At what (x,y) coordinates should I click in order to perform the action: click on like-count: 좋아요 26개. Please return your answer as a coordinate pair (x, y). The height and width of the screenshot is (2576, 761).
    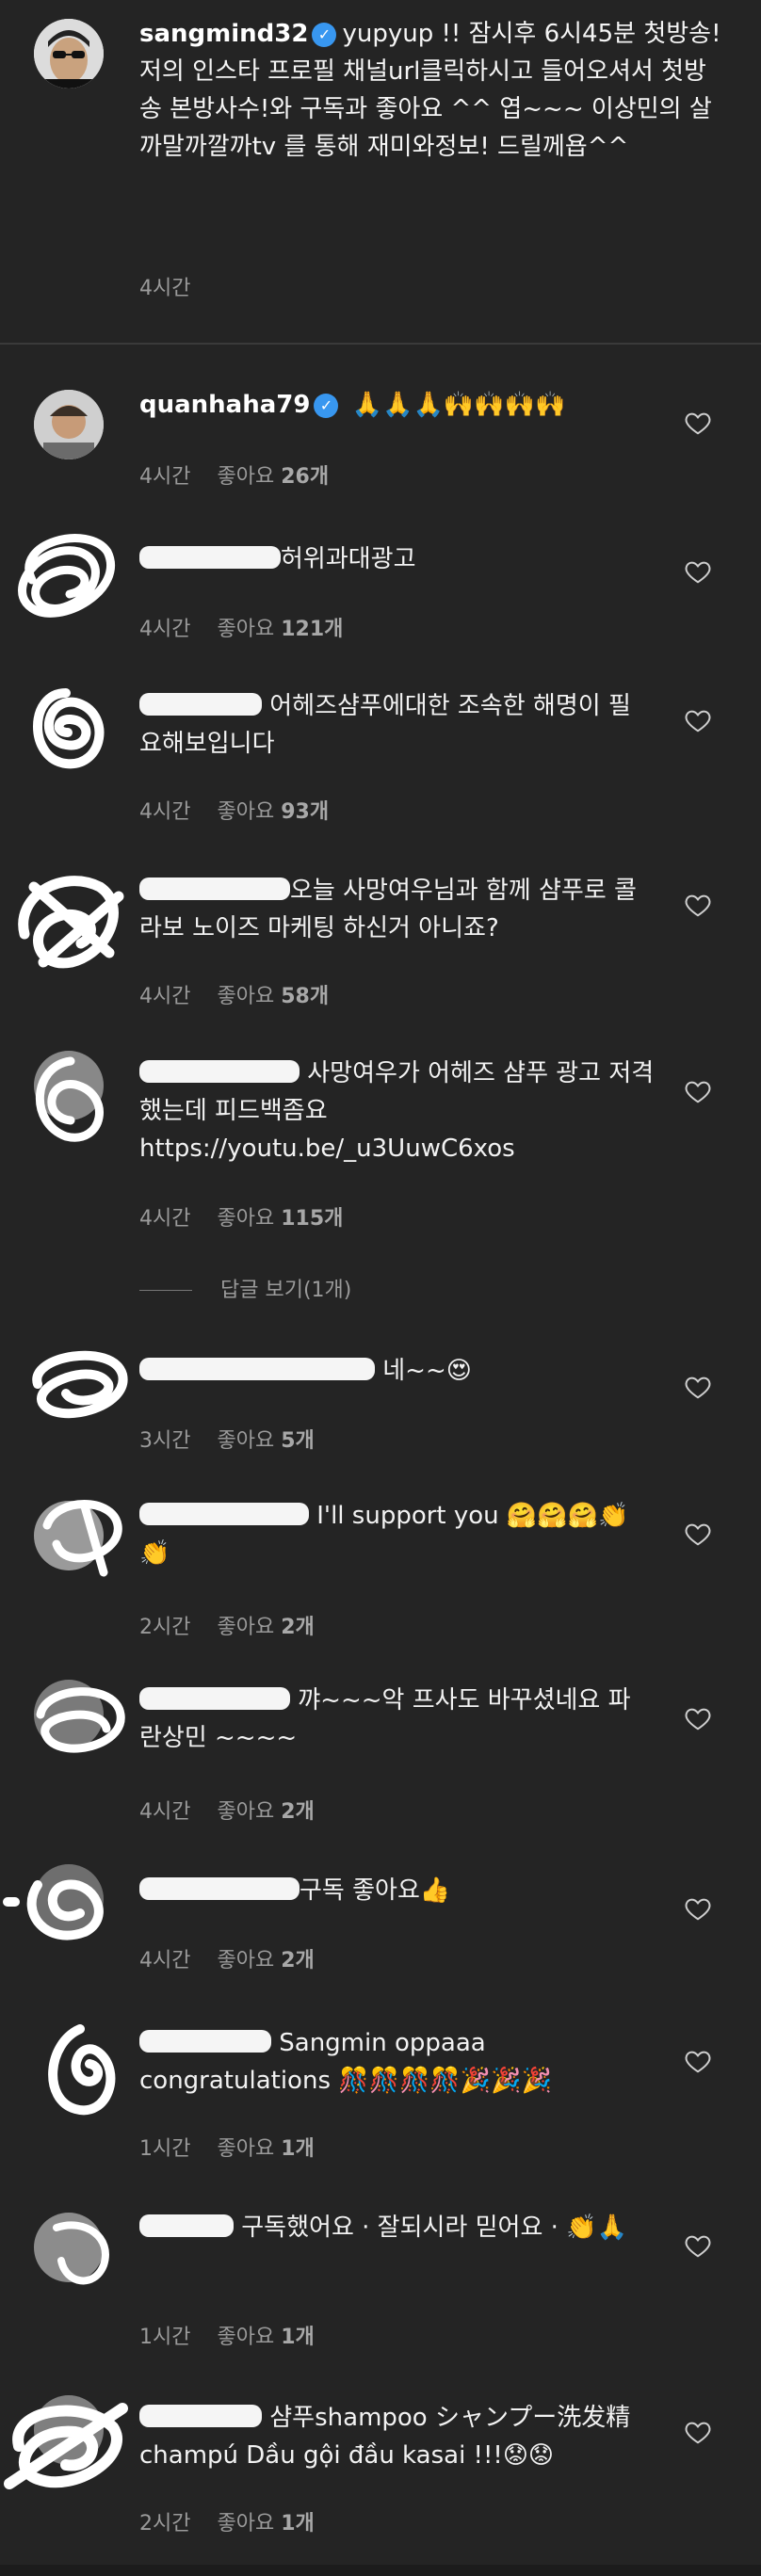
    Looking at the image, I should click on (273, 477).